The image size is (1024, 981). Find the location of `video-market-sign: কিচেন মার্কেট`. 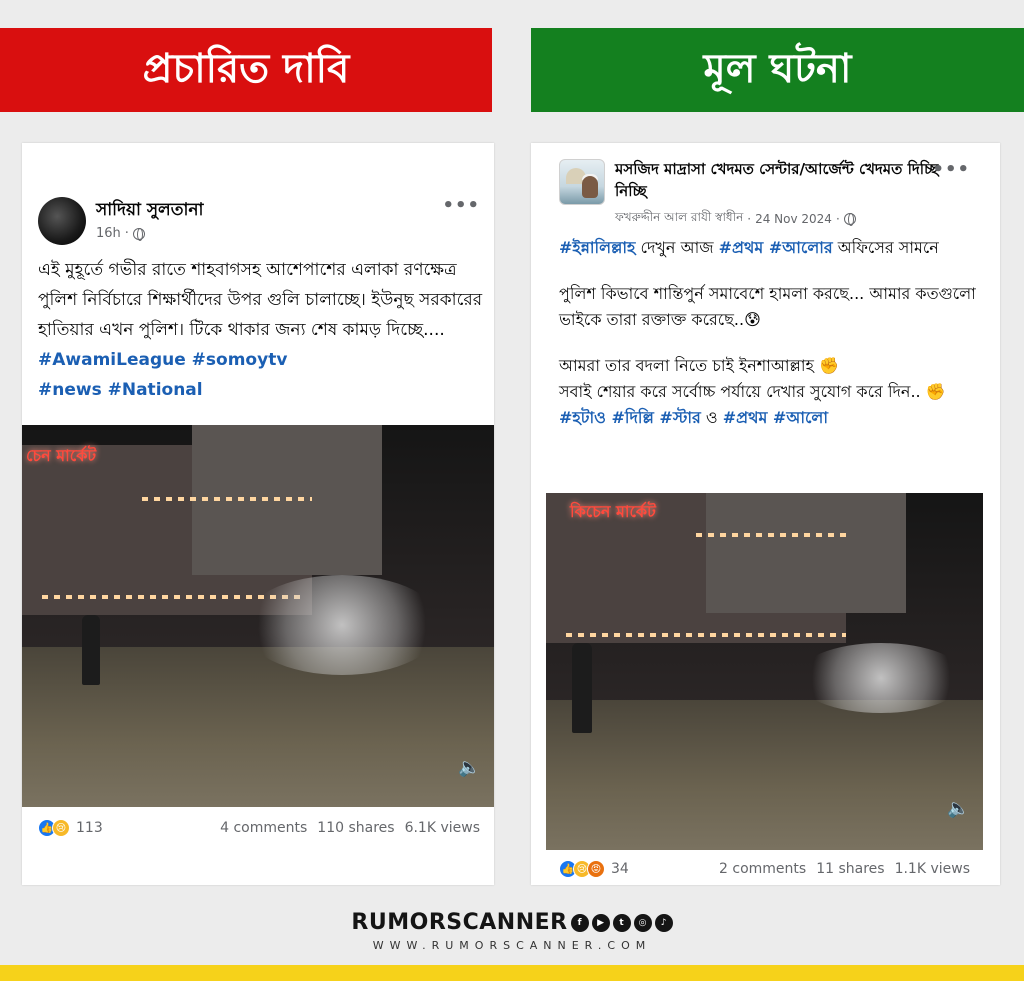

video-market-sign: কিচেন মার্কেট is located at coordinates (613, 511).